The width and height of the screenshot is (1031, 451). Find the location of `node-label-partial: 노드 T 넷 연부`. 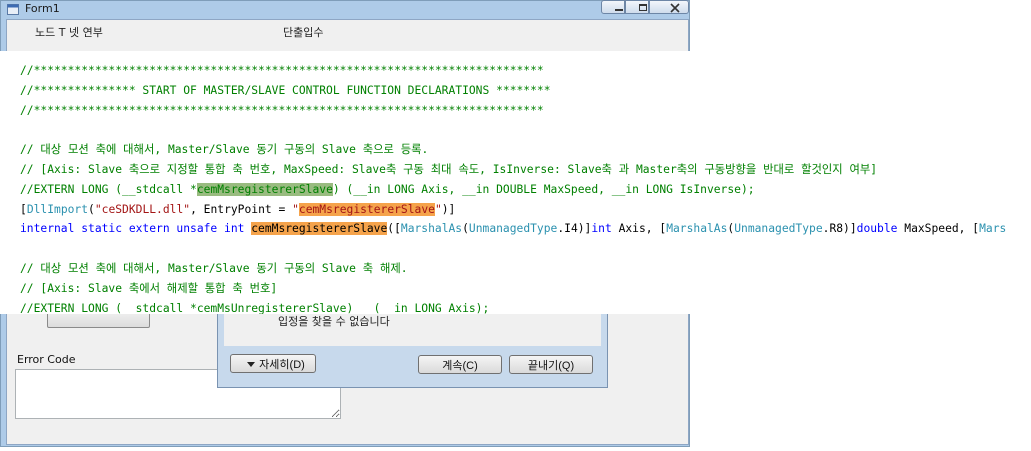

node-label-partial: 노드 T 넷 연부 is located at coordinates (69, 32).